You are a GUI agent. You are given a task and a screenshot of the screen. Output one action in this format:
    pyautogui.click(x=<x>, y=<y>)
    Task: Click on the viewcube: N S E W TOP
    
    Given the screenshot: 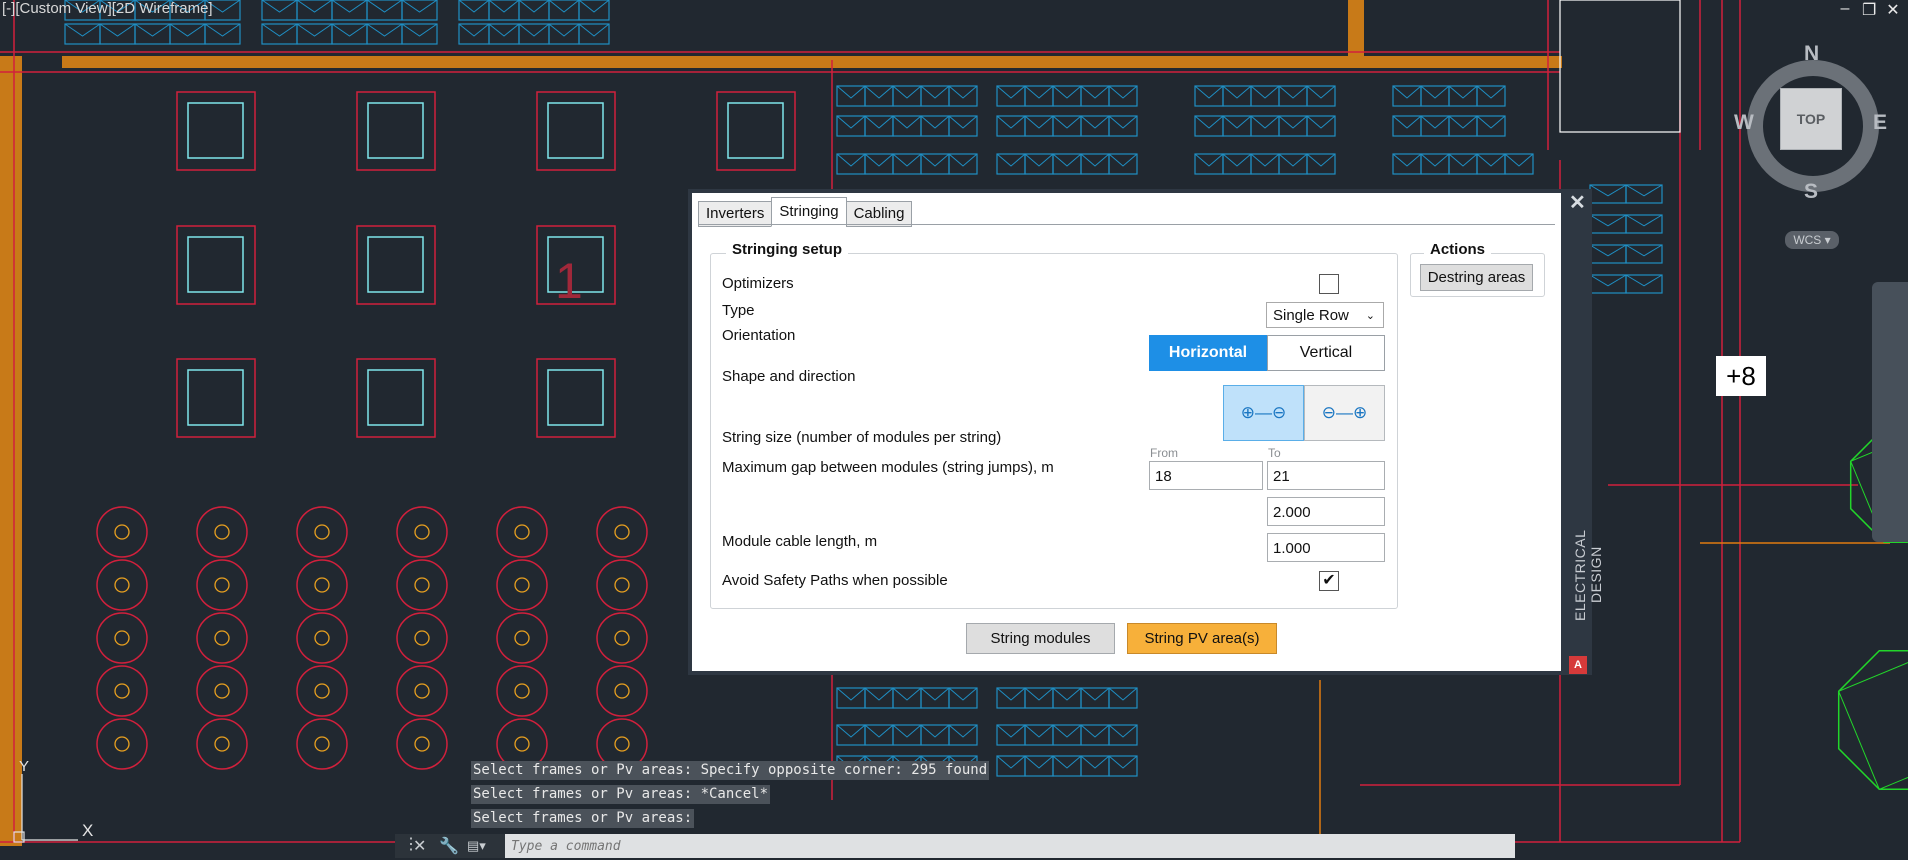 What is the action you would take?
    pyautogui.click(x=1811, y=123)
    